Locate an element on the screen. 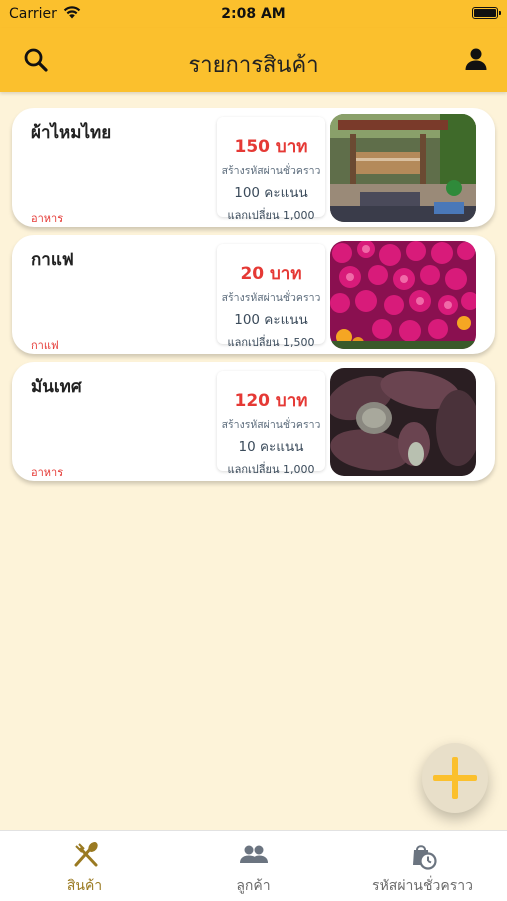  clock: 2:08 AM is located at coordinates (253, 14).